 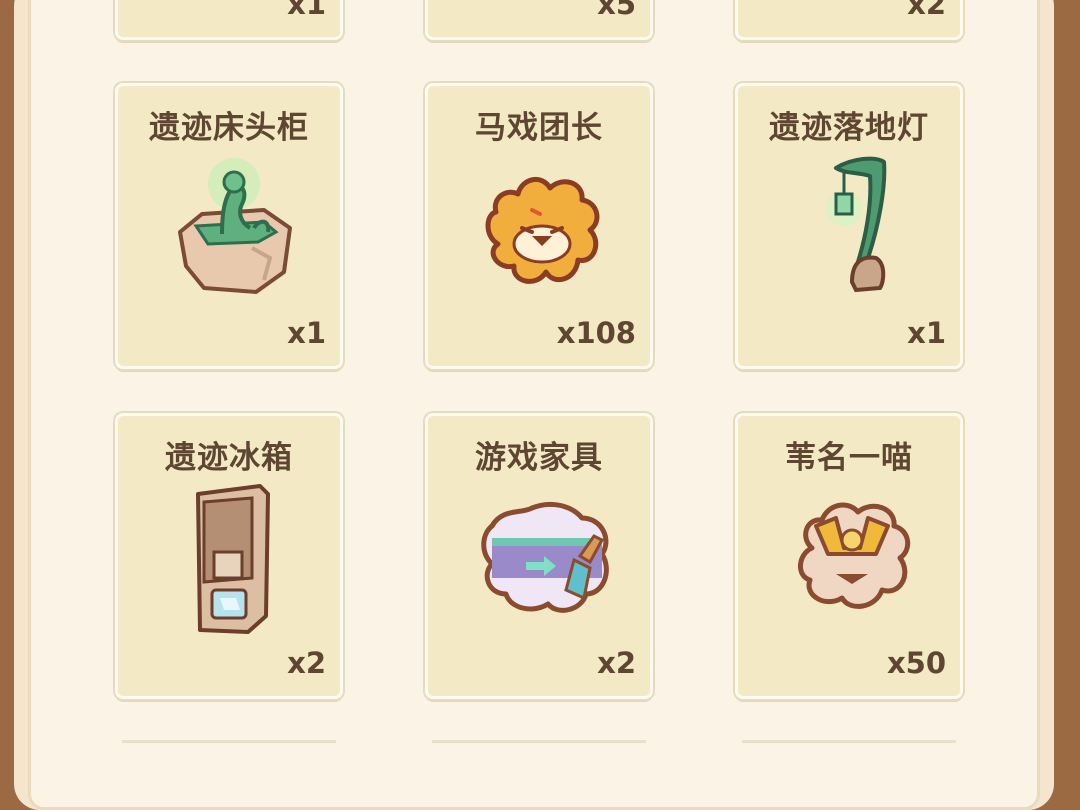 I want to click on item-card-ruin-nightstand: 遗迹床头柜 x1, so click(x=229, y=226).